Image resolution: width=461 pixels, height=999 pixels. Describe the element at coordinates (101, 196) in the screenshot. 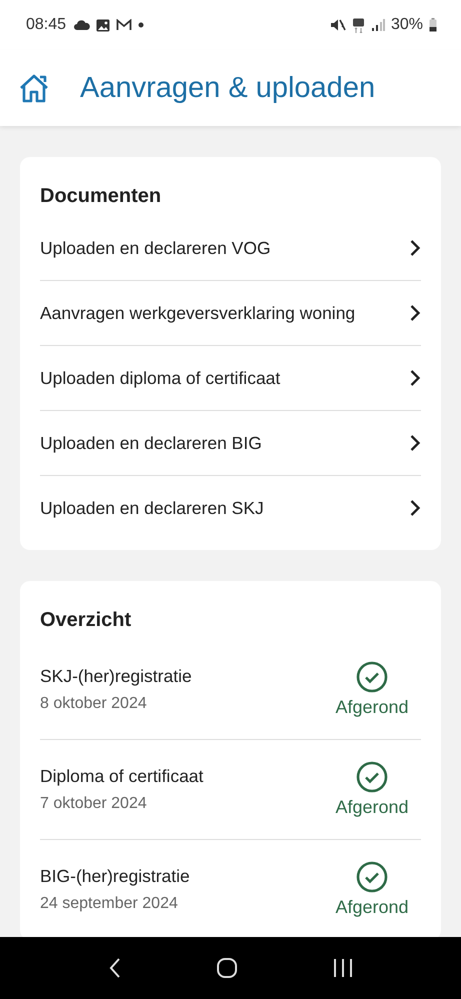

I see `section-title: Documenten` at that location.